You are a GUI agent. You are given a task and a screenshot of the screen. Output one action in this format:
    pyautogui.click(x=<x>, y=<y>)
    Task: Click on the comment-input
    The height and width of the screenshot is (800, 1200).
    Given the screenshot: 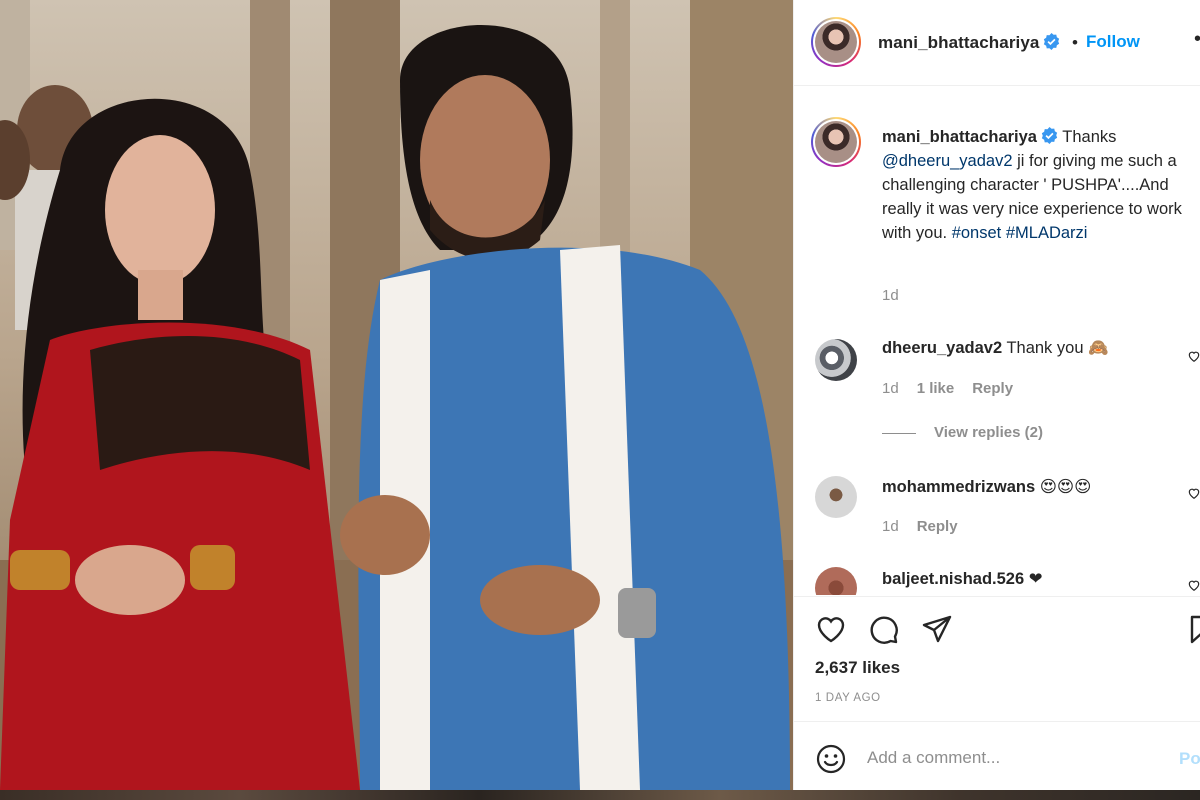 What is the action you would take?
    pyautogui.click(x=1017, y=758)
    